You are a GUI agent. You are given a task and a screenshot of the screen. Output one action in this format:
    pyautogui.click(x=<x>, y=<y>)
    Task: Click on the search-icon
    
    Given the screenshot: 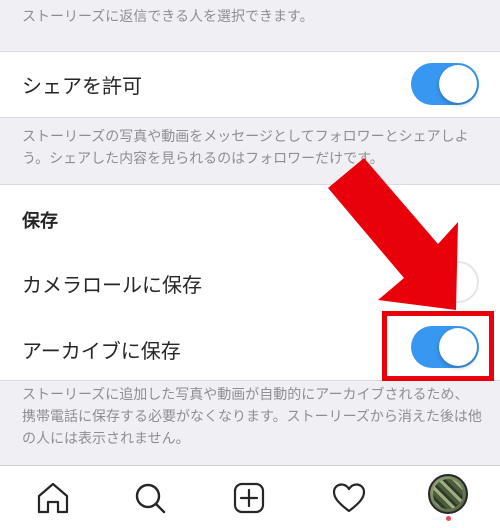 What is the action you would take?
    pyautogui.click(x=150, y=498)
    